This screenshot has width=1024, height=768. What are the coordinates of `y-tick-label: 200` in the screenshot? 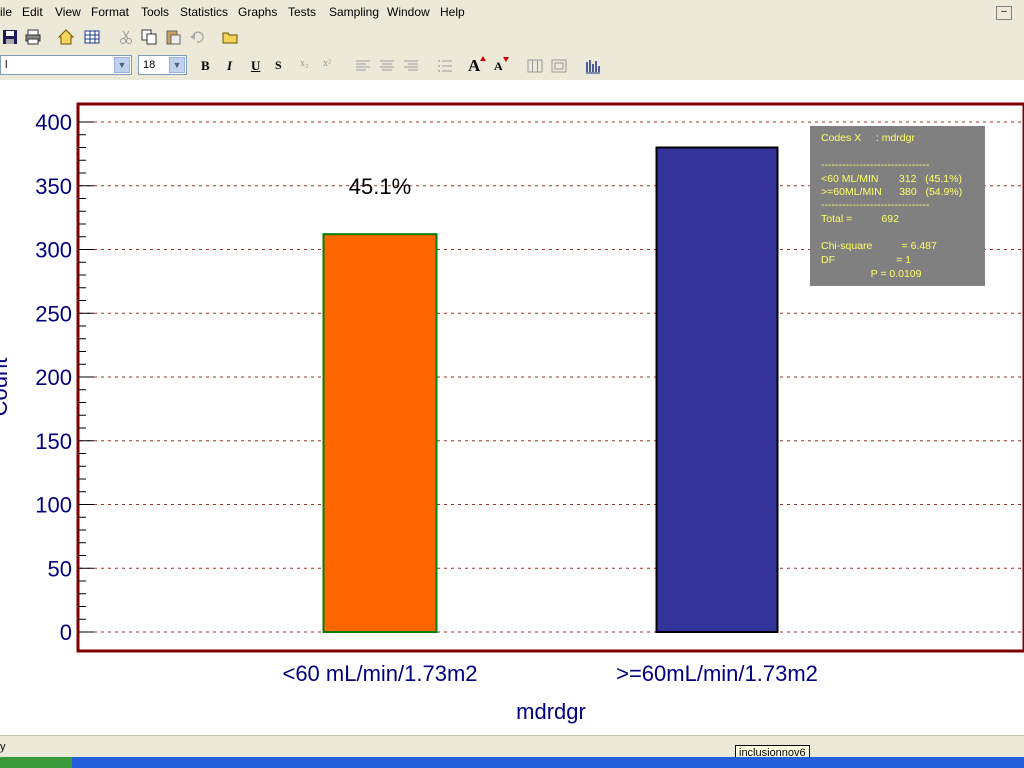 It's located at (53, 377).